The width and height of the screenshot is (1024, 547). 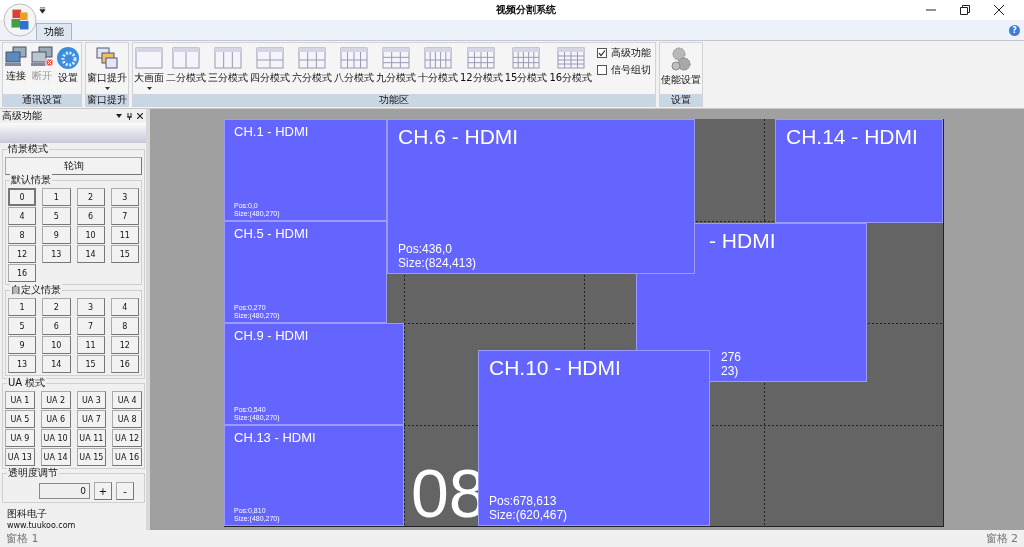 What do you see at coordinates (125, 491) in the screenshot?
I see `step-button: -` at bounding box center [125, 491].